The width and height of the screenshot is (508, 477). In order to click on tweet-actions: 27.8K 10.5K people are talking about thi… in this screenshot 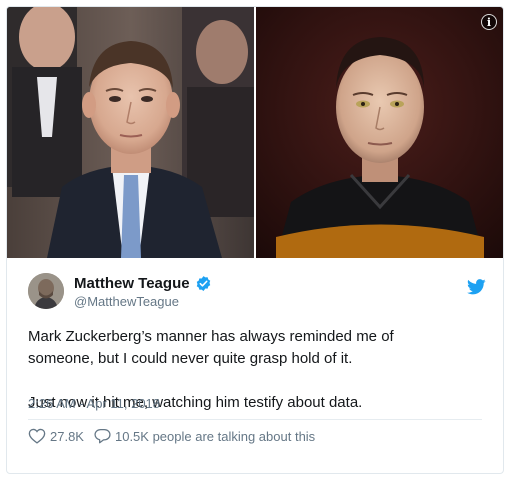, I will do `click(176, 436)`.